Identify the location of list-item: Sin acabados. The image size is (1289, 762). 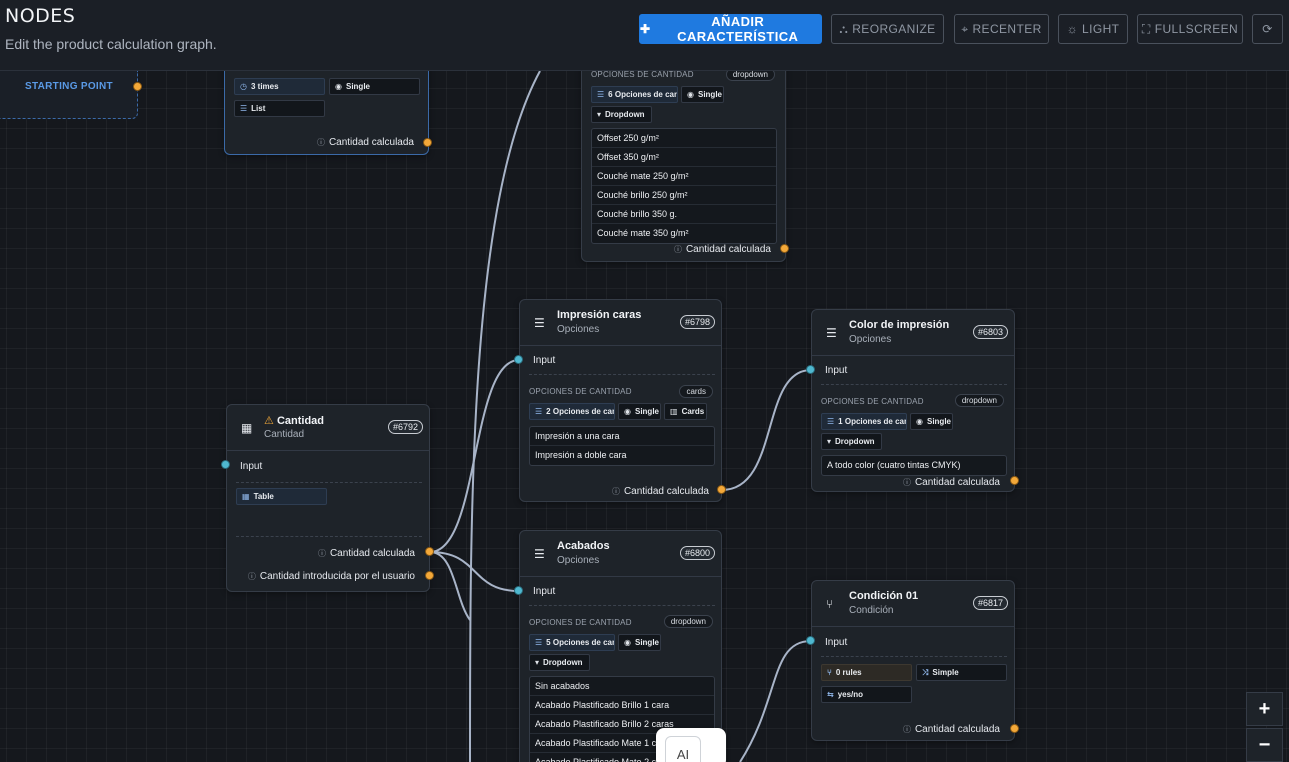
(622, 686).